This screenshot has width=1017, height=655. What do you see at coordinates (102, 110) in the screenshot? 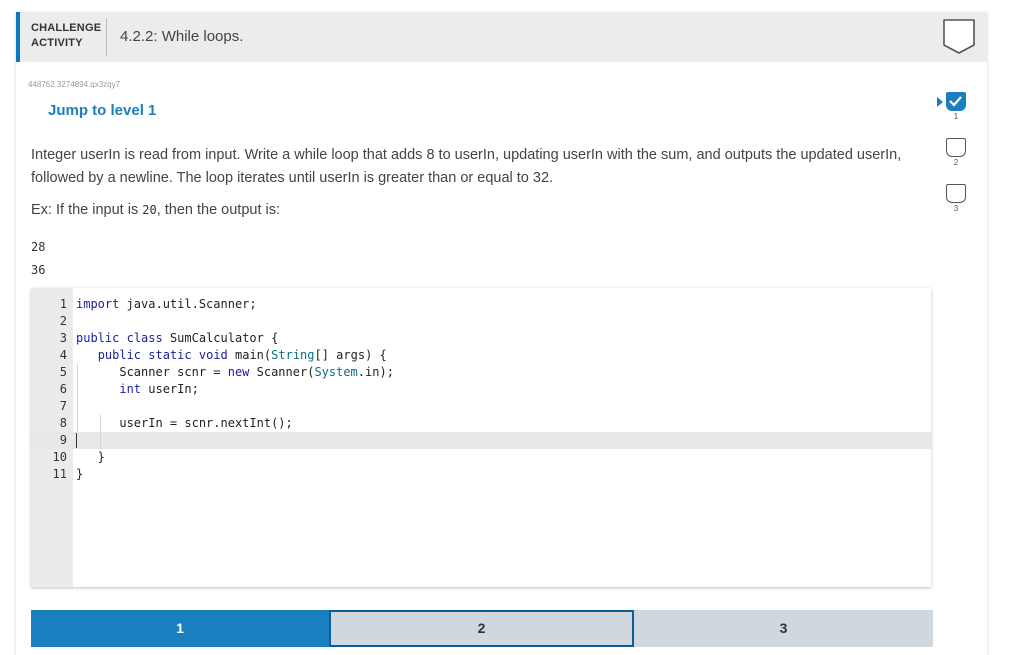
I see `jump-to-level-link: Jump to level 1` at bounding box center [102, 110].